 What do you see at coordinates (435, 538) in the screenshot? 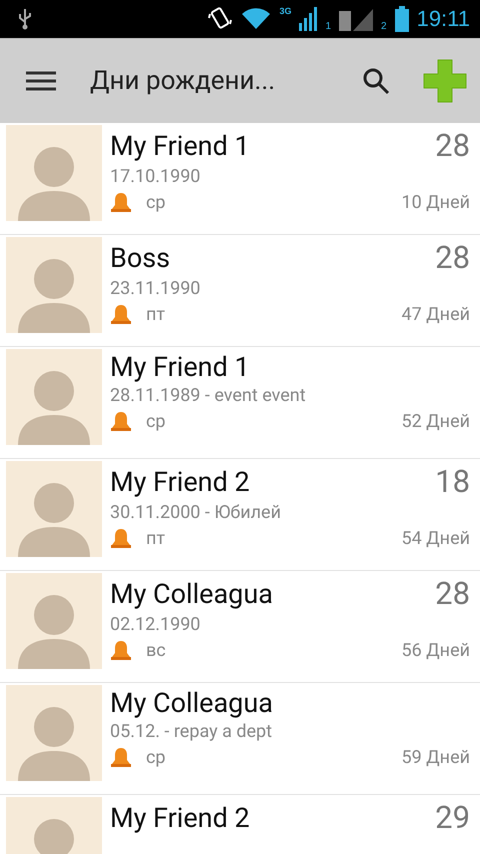
I see `days-left-text: 54 Дней` at bounding box center [435, 538].